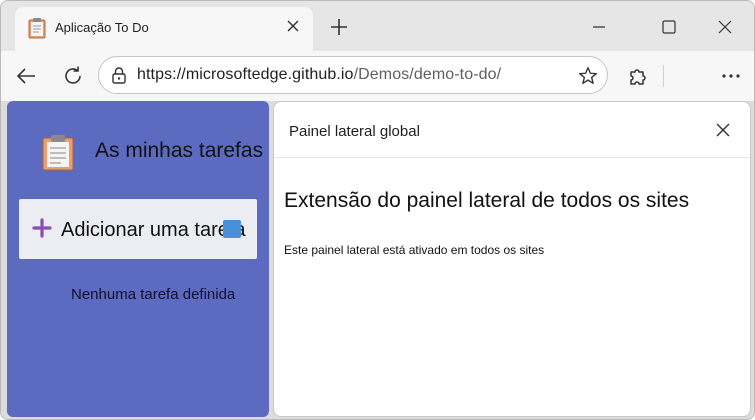 Image resolution: width=755 pixels, height=420 pixels. Describe the element at coordinates (377, 26) in the screenshot. I see `tab-strip: Aplicação To Do` at that location.